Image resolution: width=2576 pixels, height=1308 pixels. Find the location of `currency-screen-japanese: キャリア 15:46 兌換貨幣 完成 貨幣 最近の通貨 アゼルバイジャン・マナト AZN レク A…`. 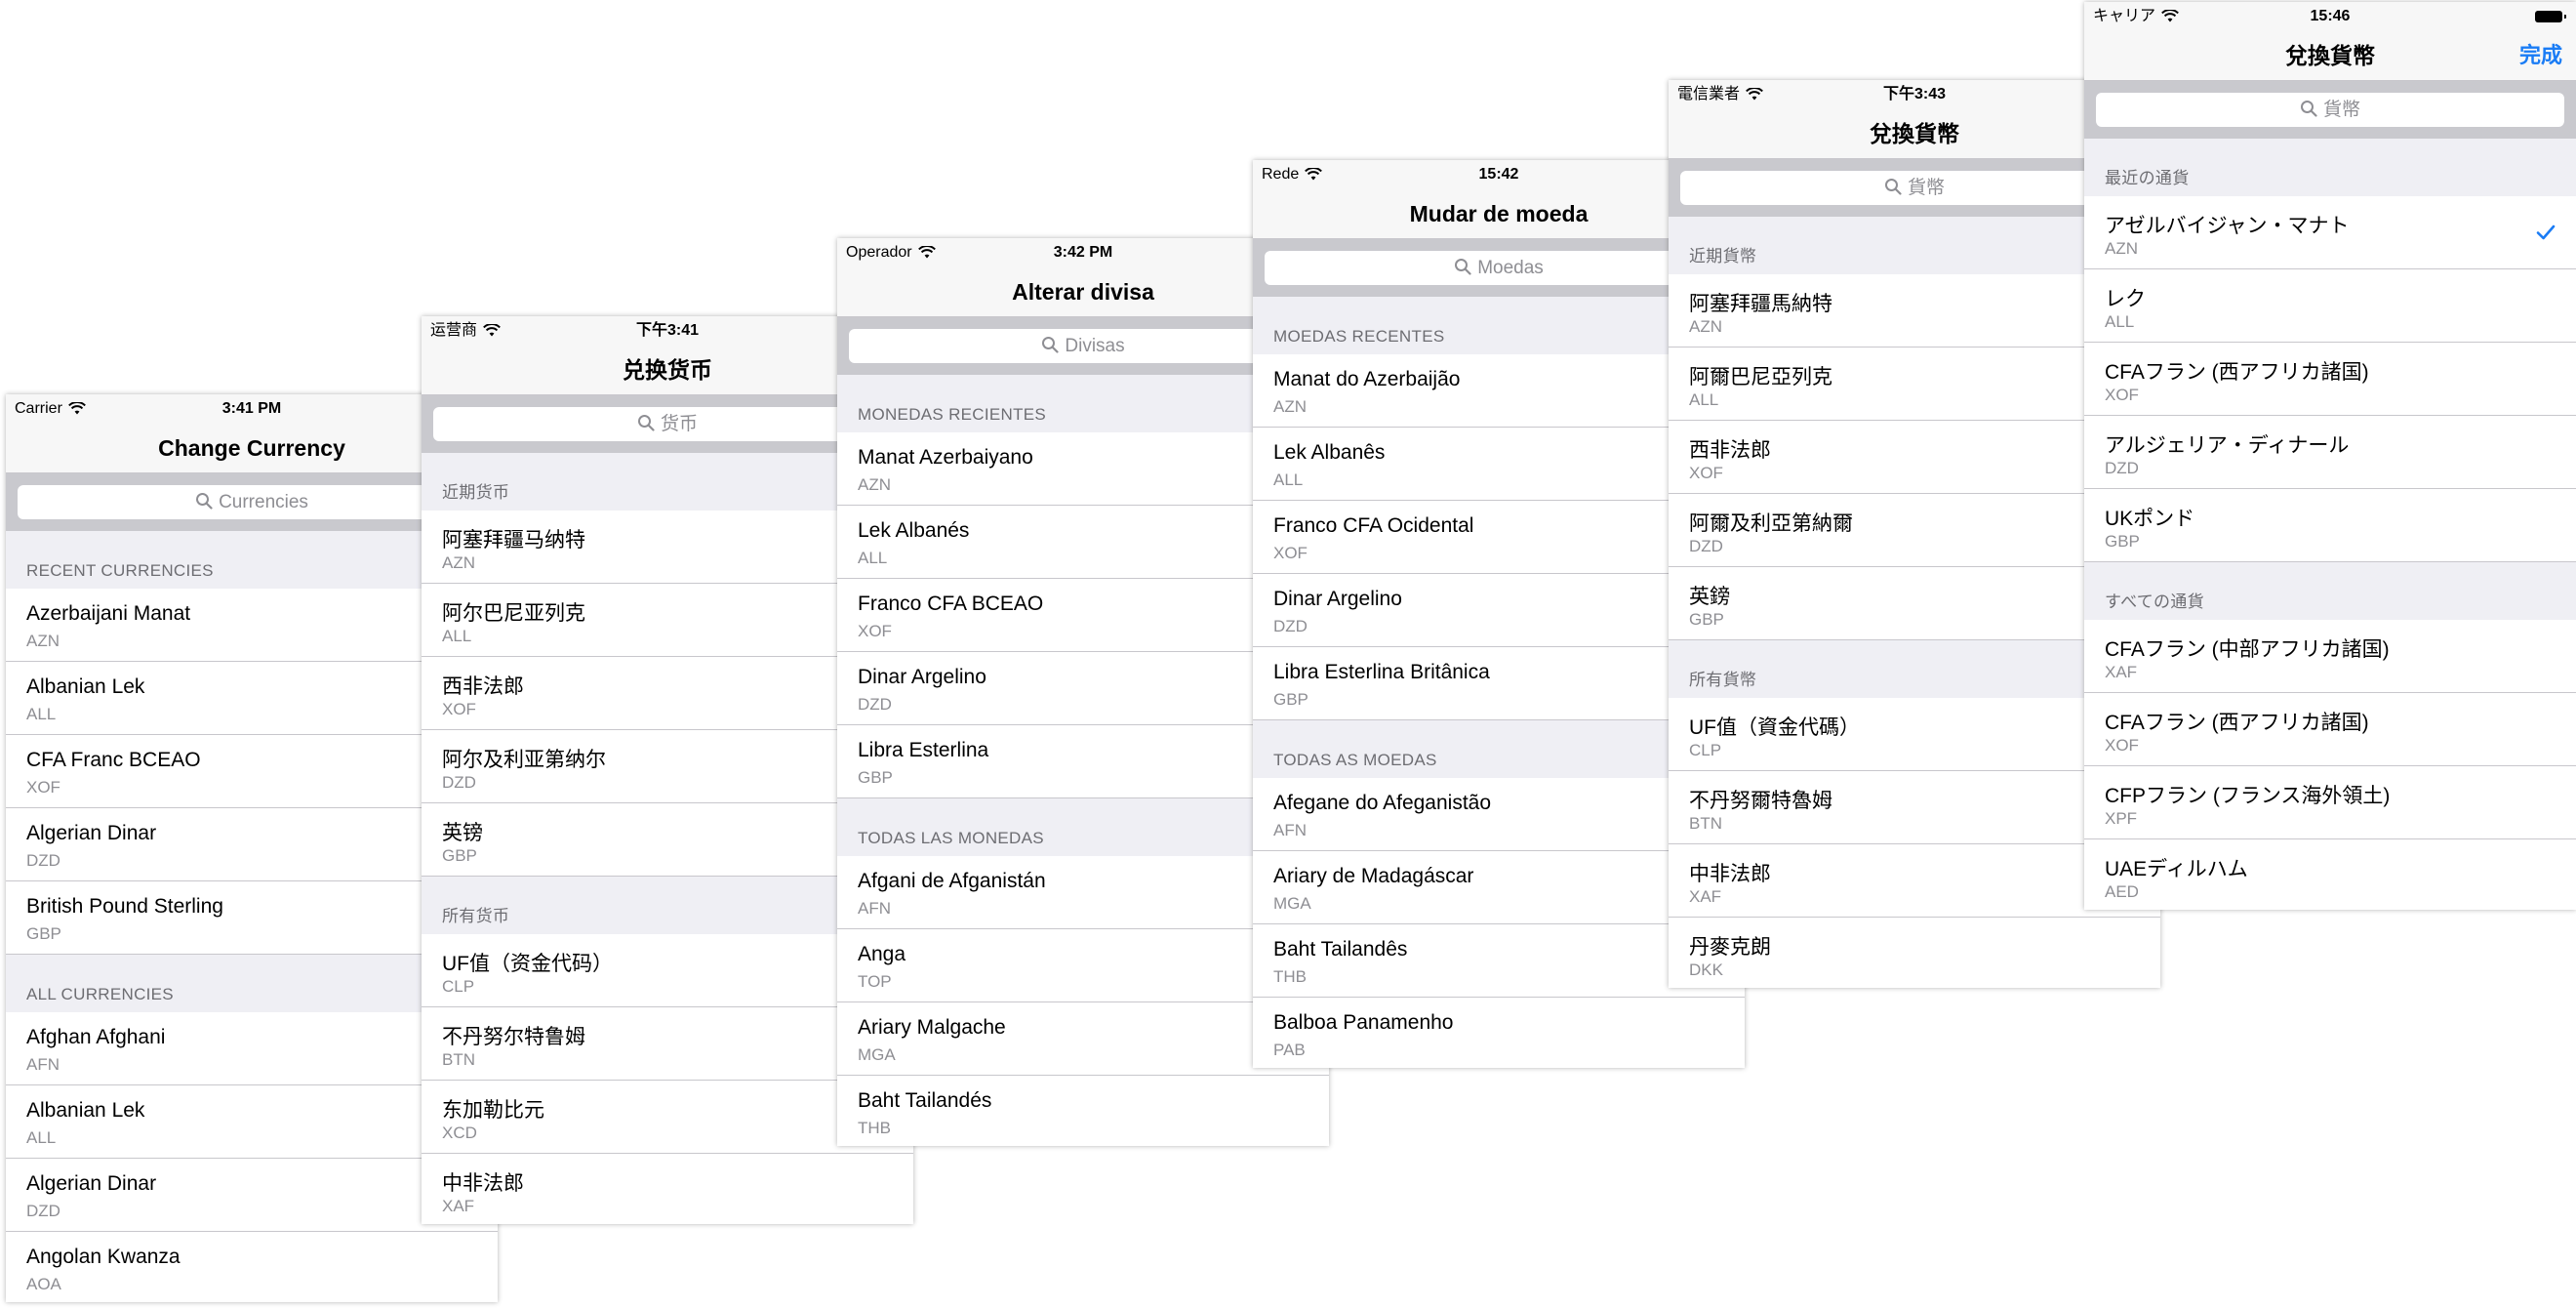

currency-screen-japanese: キャリア 15:46 兌換貨幣 完成 貨幣 最近の通貨 アゼルバイジャン・マナト AZN レク A… is located at coordinates (2330, 456).